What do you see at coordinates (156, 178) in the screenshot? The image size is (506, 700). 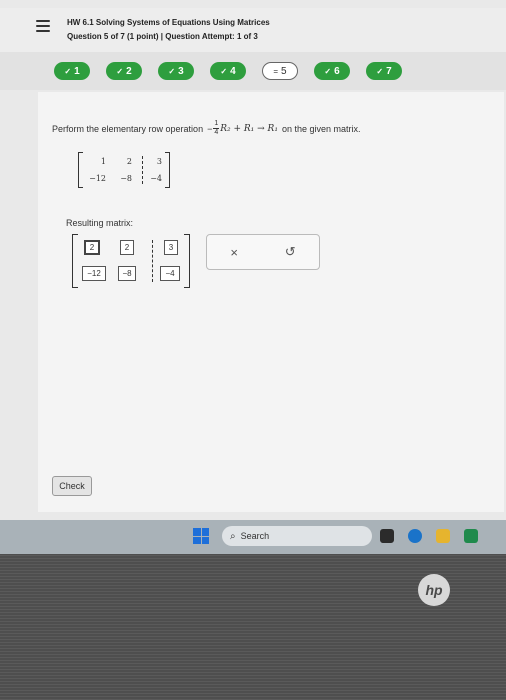 I see `matrix-cell: −4` at bounding box center [156, 178].